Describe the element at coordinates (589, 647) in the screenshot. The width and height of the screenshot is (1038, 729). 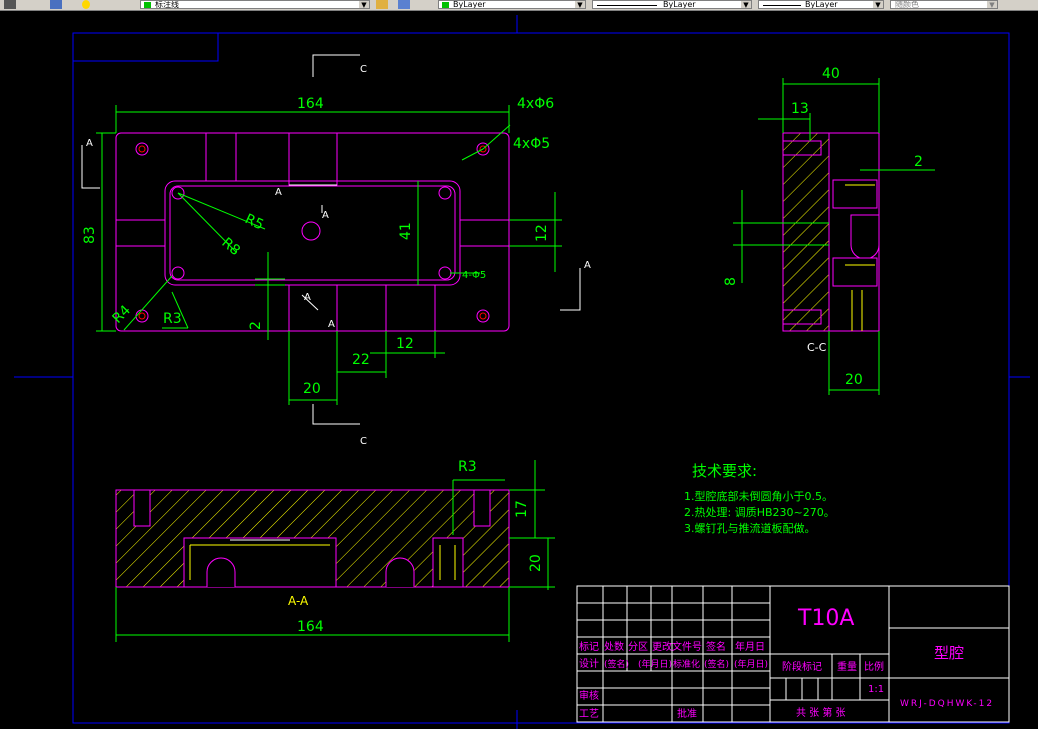
I see `hdr-1: 标记` at that location.